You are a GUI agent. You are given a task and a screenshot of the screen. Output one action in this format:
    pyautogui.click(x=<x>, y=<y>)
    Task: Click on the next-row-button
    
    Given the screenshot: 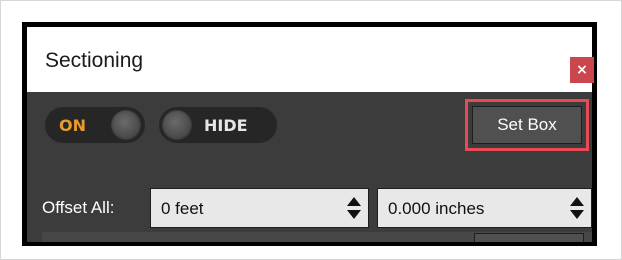 What is the action you would take?
    pyautogui.click(x=529, y=237)
    